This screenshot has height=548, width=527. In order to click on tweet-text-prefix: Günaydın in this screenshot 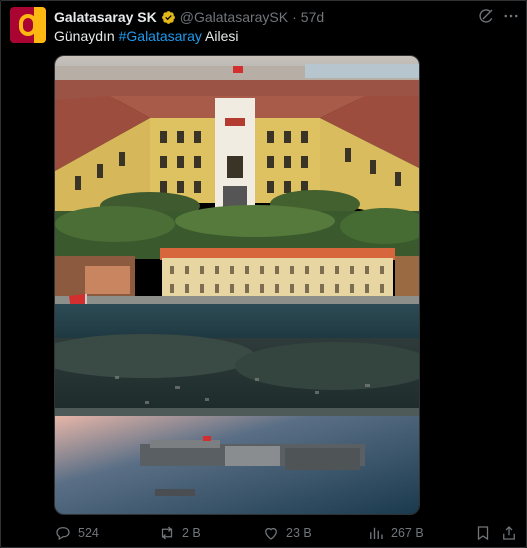, I will do `click(86, 36)`.